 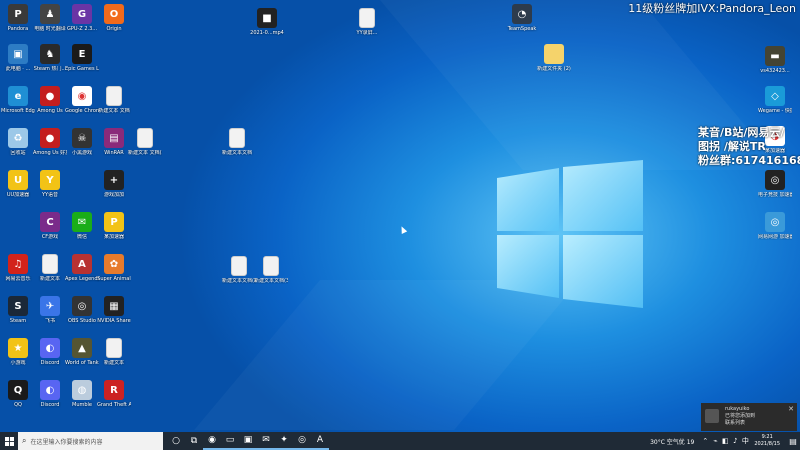 I want to click on weather-widget: 30°C 空气优 19, so click(x=672, y=441).